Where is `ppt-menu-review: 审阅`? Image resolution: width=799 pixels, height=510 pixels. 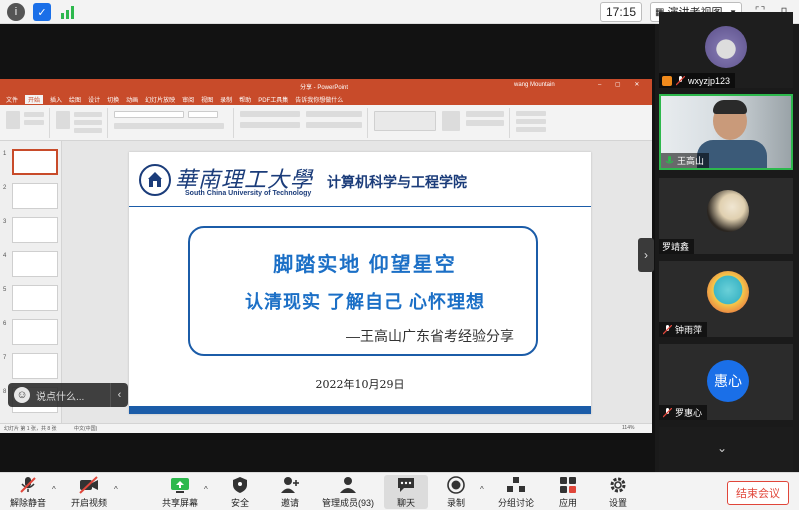 ppt-menu-review: 审阅 is located at coordinates (188, 99).